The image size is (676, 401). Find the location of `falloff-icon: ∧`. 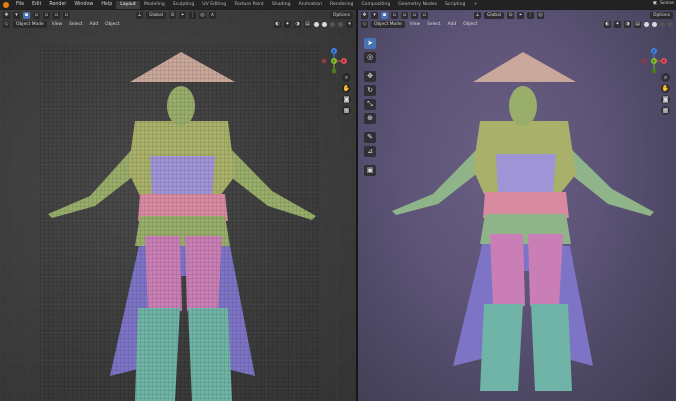

falloff-icon: ∧ is located at coordinates (213, 15).